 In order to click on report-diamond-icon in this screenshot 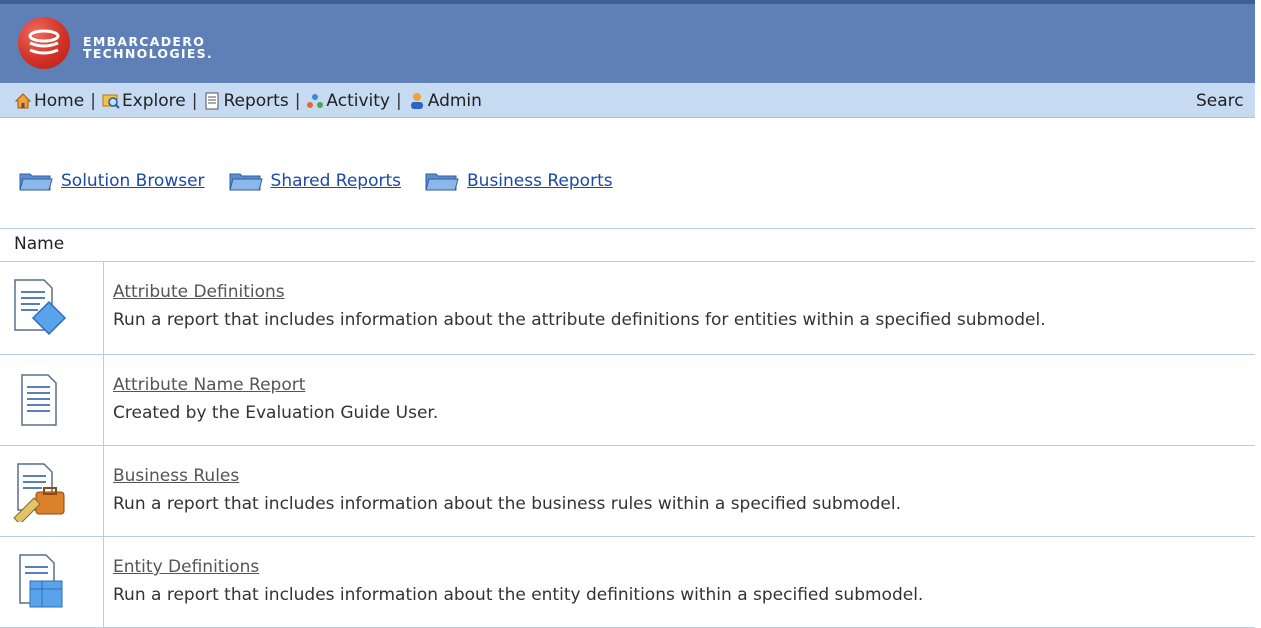, I will do `click(40, 308)`.